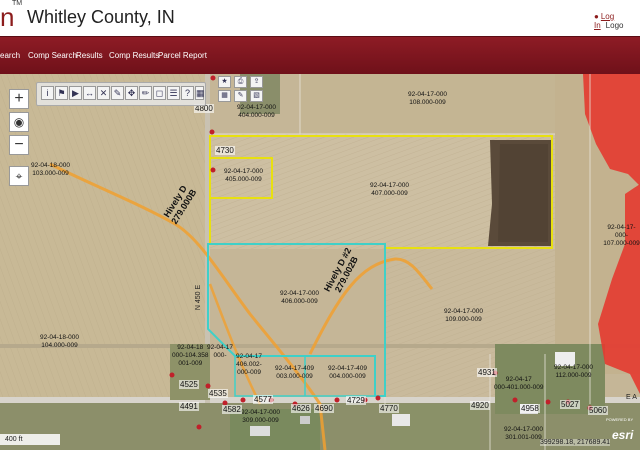 This screenshot has width=640, height=450. Describe the element at coordinates (598, 410) in the screenshot. I see `address-number: 5060` at that location.